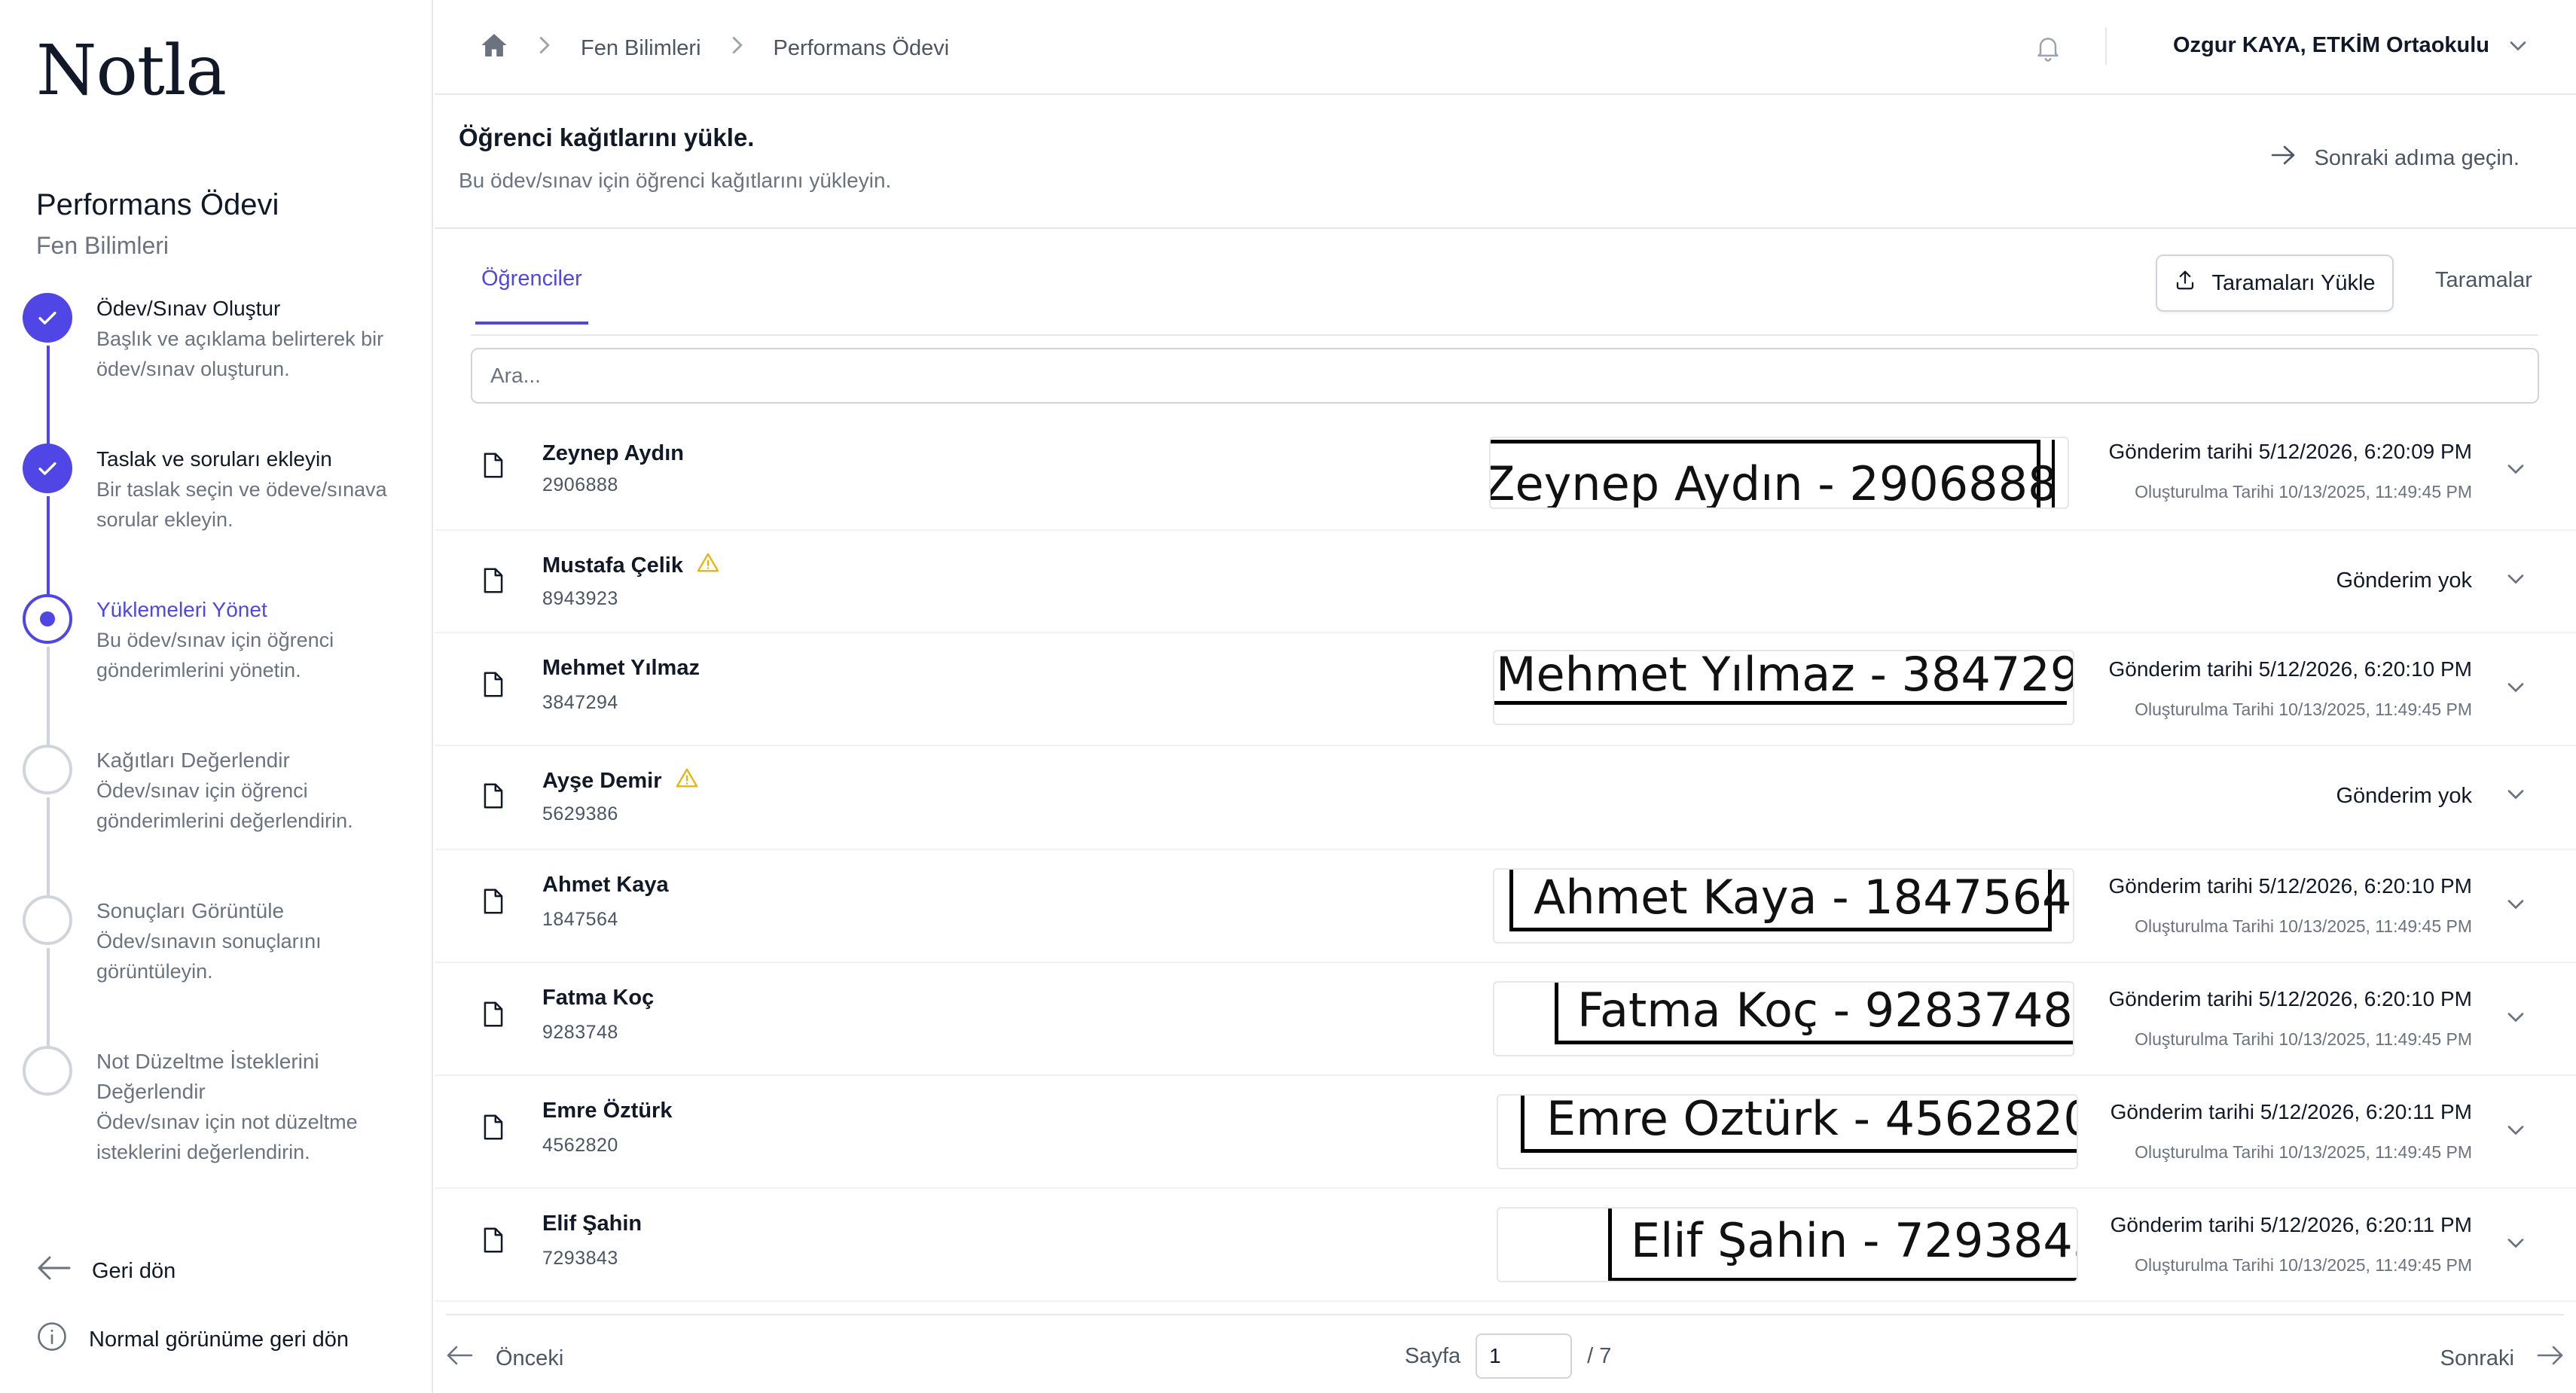  What do you see at coordinates (1788, 1244) in the screenshot?
I see `scan-thumbnail: Elif Şahin - 7293843` at bounding box center [1788, 1244].